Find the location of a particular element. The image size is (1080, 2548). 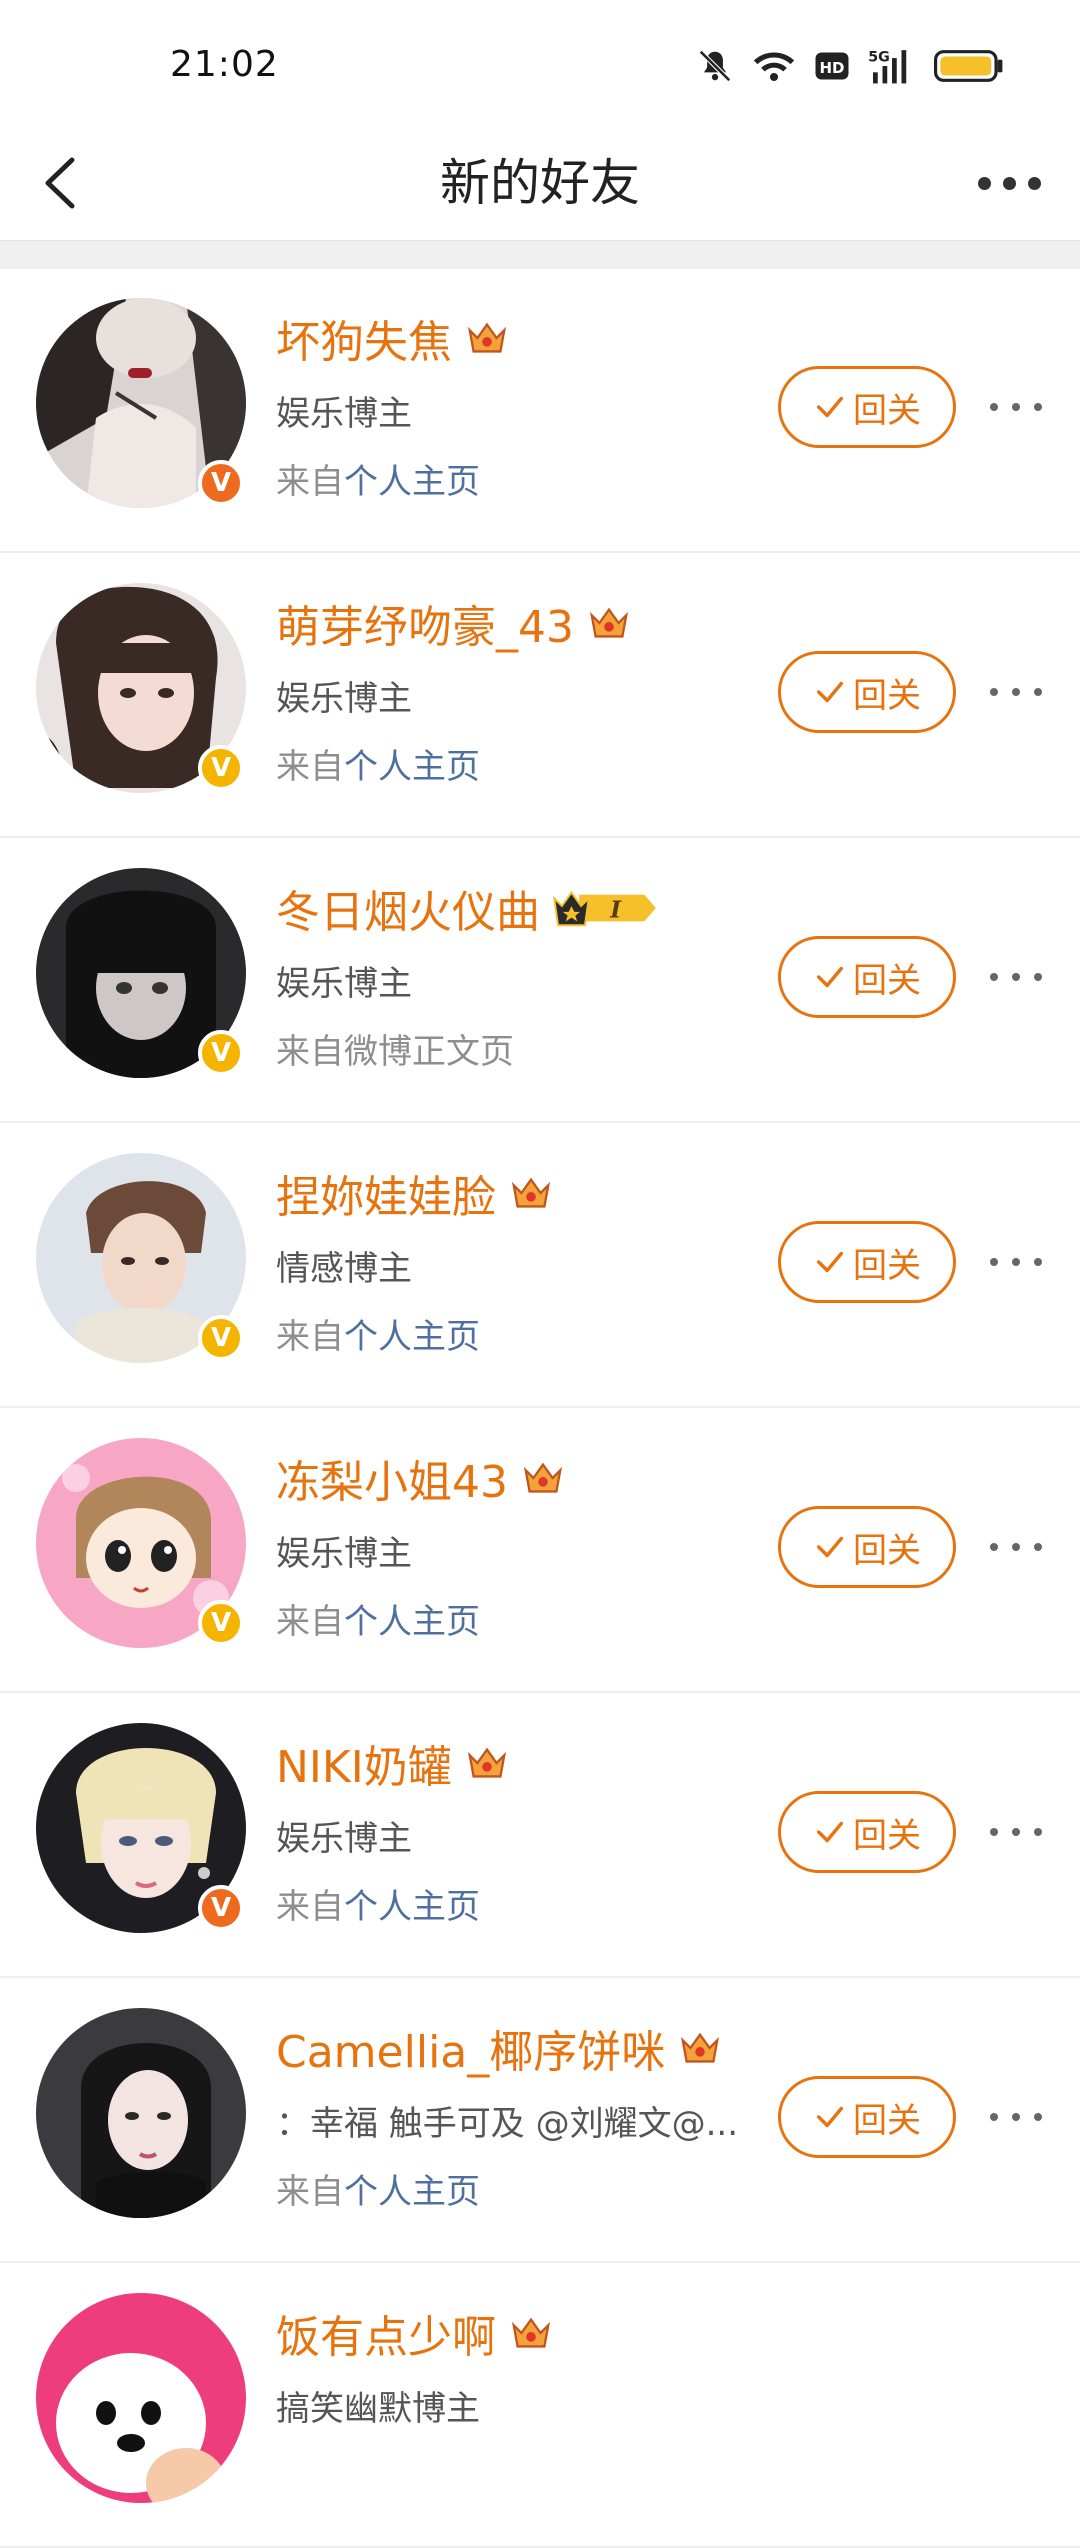

user-name: 萌芽纾吻豪_43 is located at coordinates (425, 623).